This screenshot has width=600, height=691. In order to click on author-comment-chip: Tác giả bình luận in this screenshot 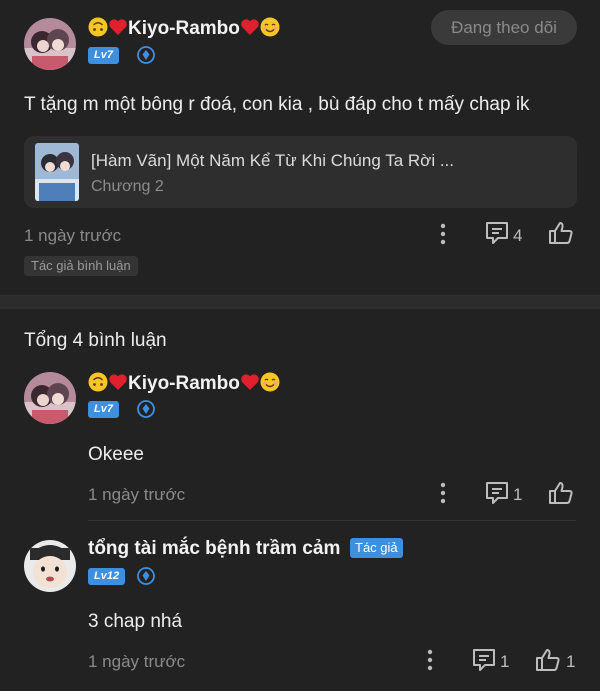, I will do `click(81, 266)`.